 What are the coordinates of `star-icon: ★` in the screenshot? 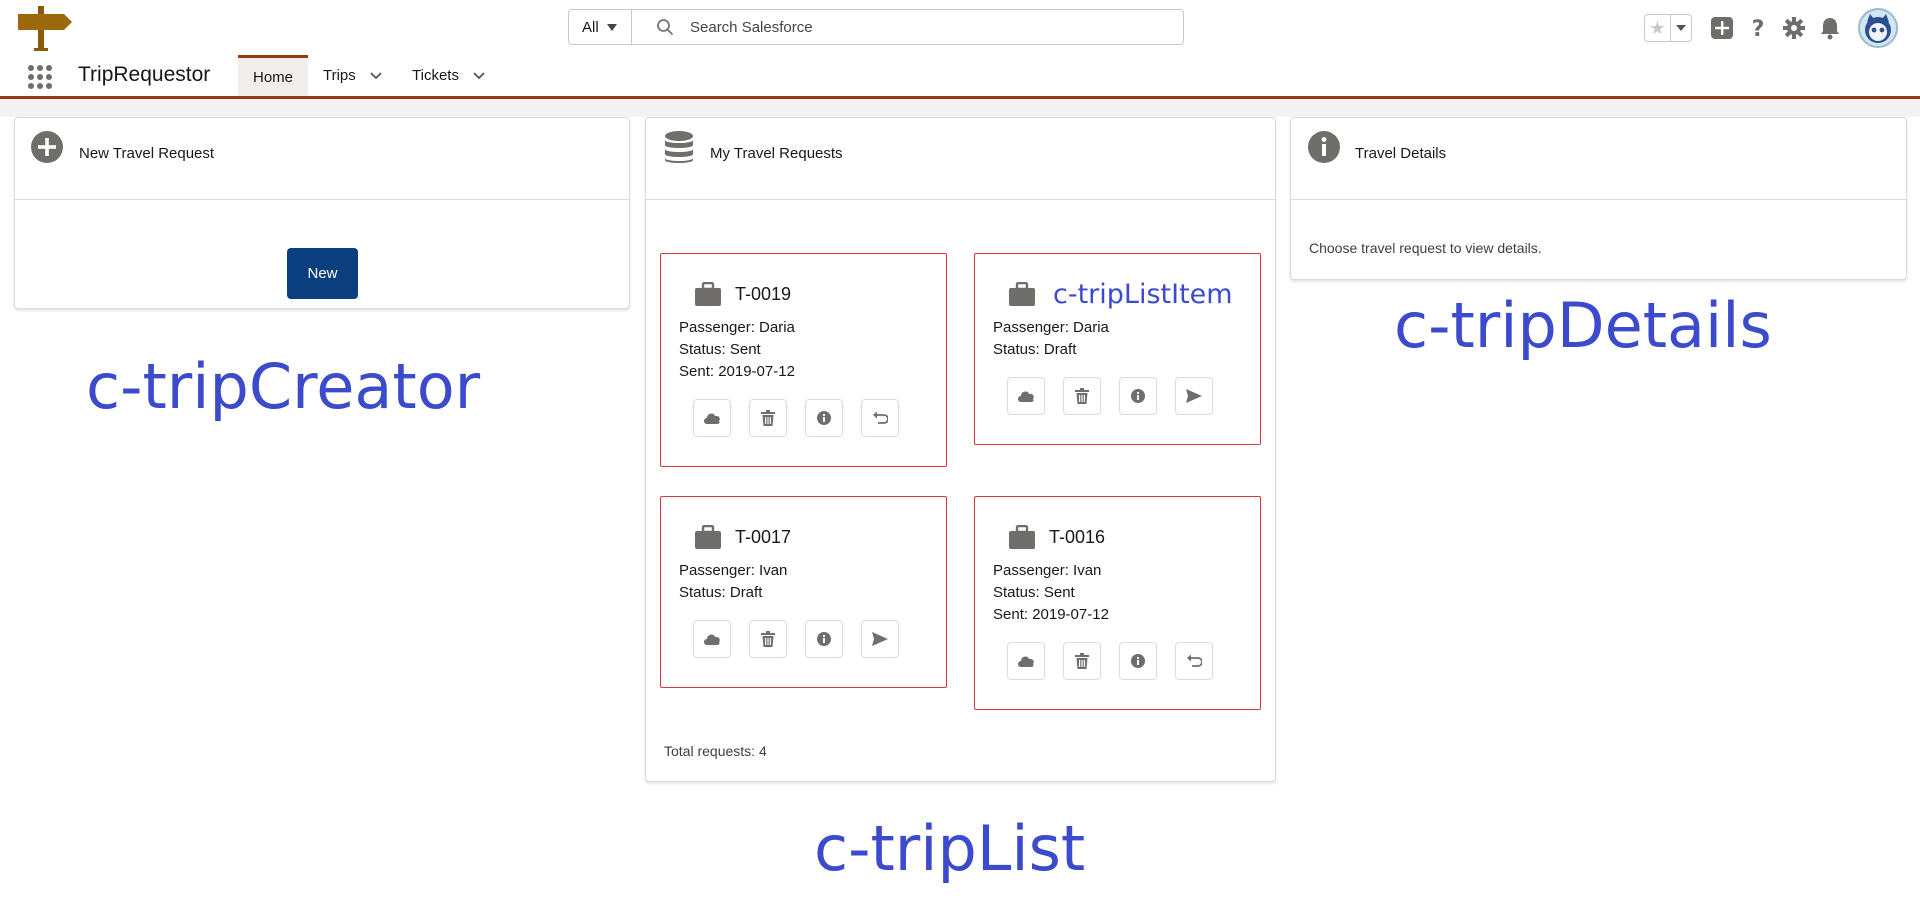 It's located at (1657, 28).